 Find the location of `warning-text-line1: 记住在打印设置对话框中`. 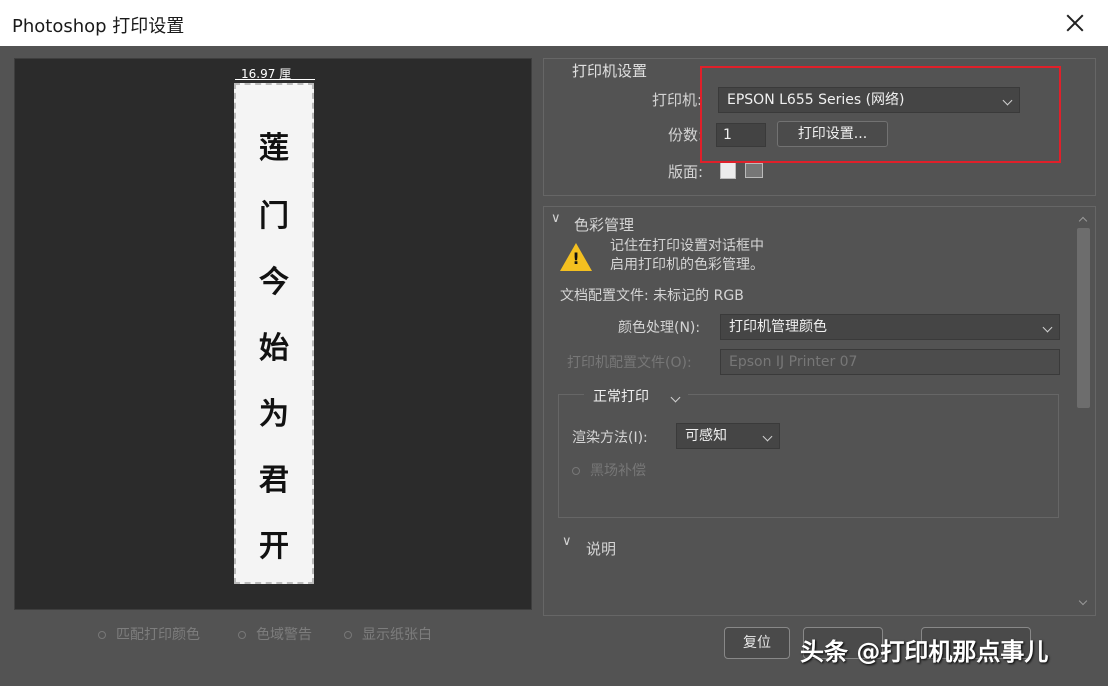

warning-text-line1: 记住在打印设置对话框中 is located at coordinates (687, 246).